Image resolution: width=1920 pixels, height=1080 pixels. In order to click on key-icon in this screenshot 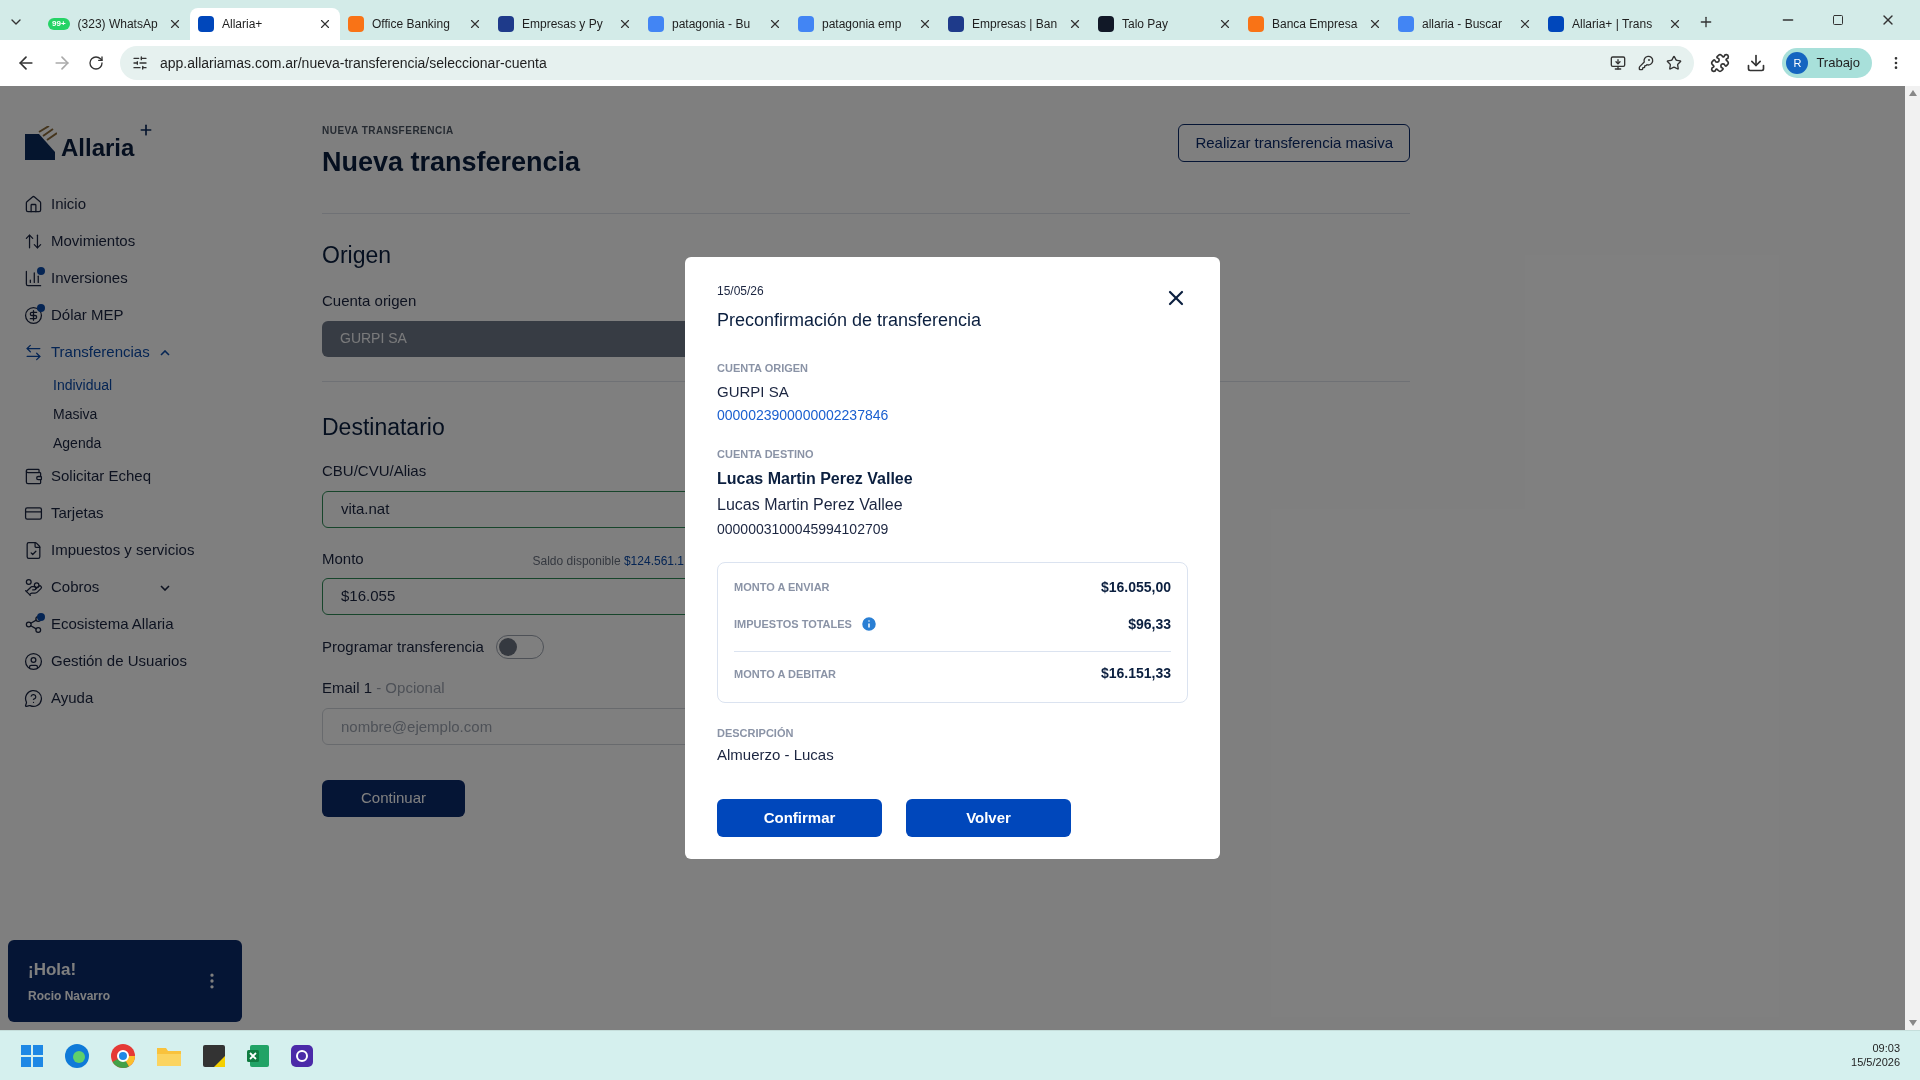, I will do `click(1646, 63)`.